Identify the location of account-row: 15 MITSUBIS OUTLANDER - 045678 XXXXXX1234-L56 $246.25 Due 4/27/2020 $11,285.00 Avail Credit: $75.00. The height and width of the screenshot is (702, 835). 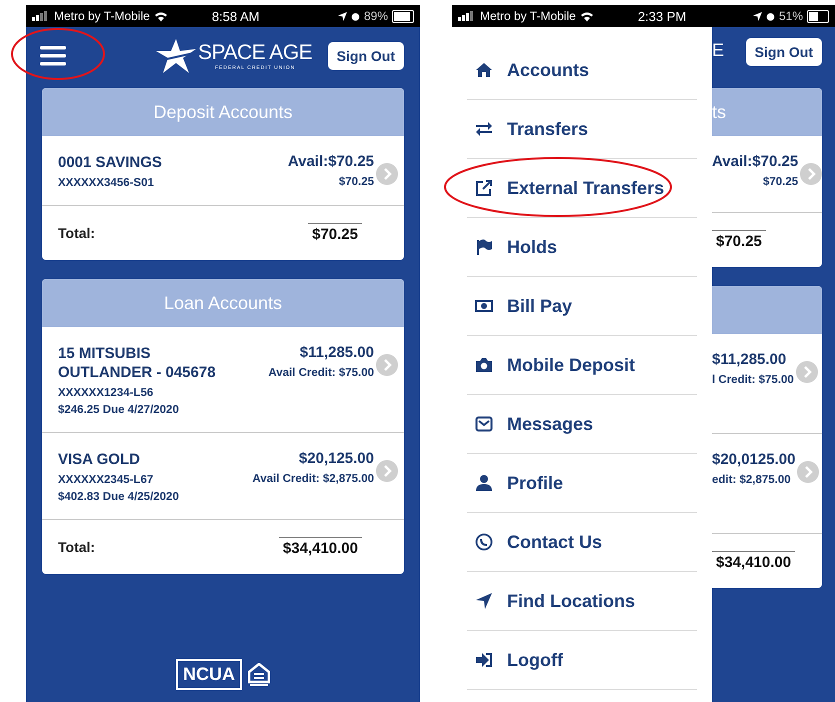
(223, 380).